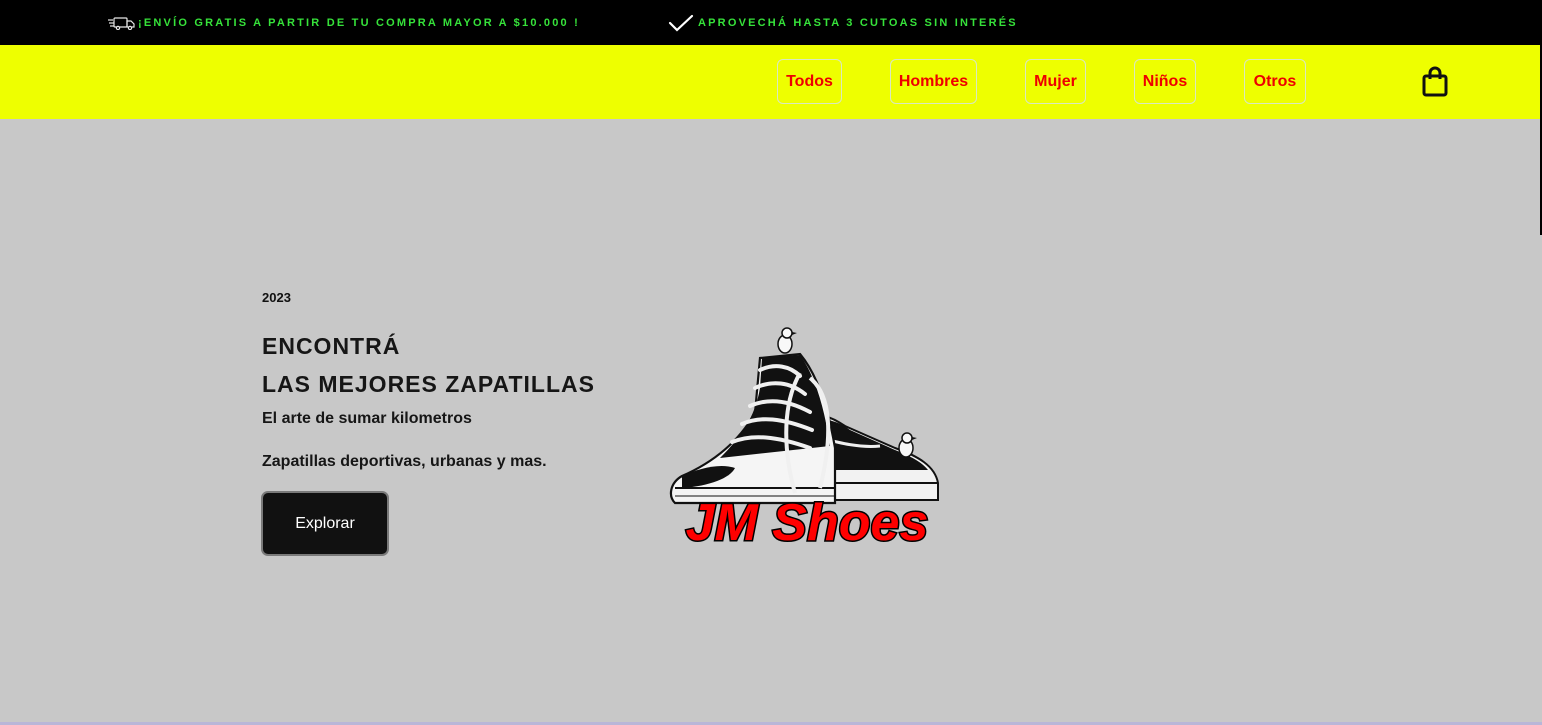 Image resolution: width=1542 pixels, height=725 pixels. Describe the element at coordinates (753, 416) in the screenshot. I see `front-sneaker-illustration` at that location.